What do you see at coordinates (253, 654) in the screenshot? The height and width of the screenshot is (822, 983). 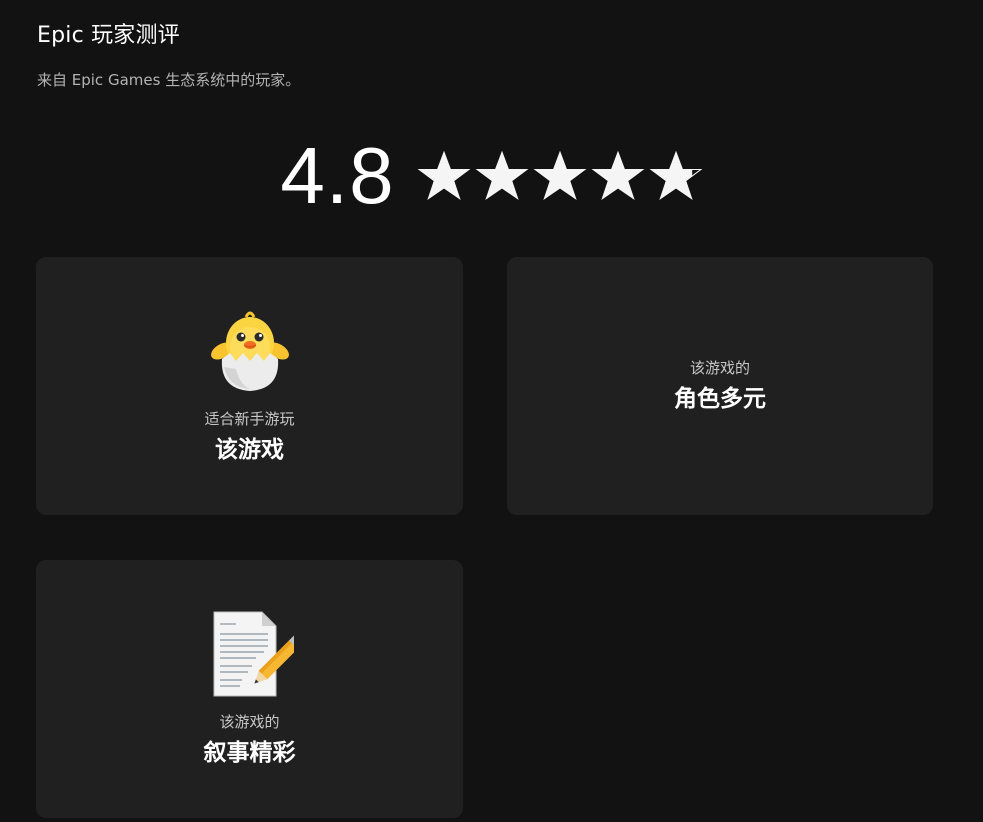 I see `memo-pencil-icon` at bounding box center [253, 654].